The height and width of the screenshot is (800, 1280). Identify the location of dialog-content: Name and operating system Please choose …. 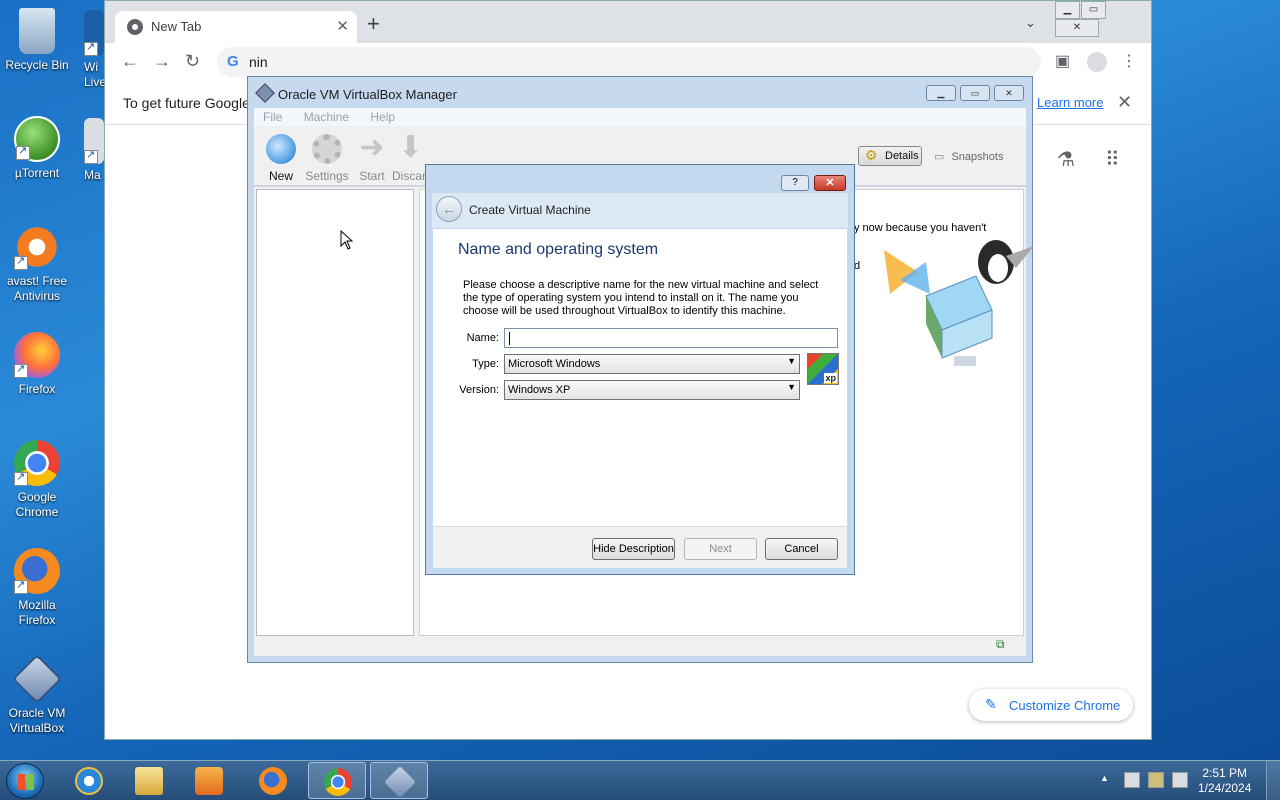
(640, 377).